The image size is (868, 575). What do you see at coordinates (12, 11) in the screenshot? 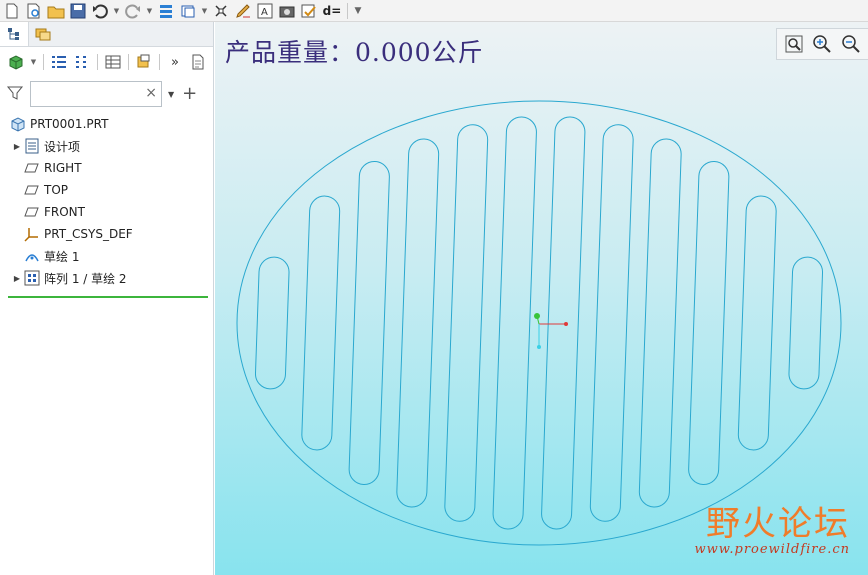
I see `new-icon` at bounding box center [12, 11].